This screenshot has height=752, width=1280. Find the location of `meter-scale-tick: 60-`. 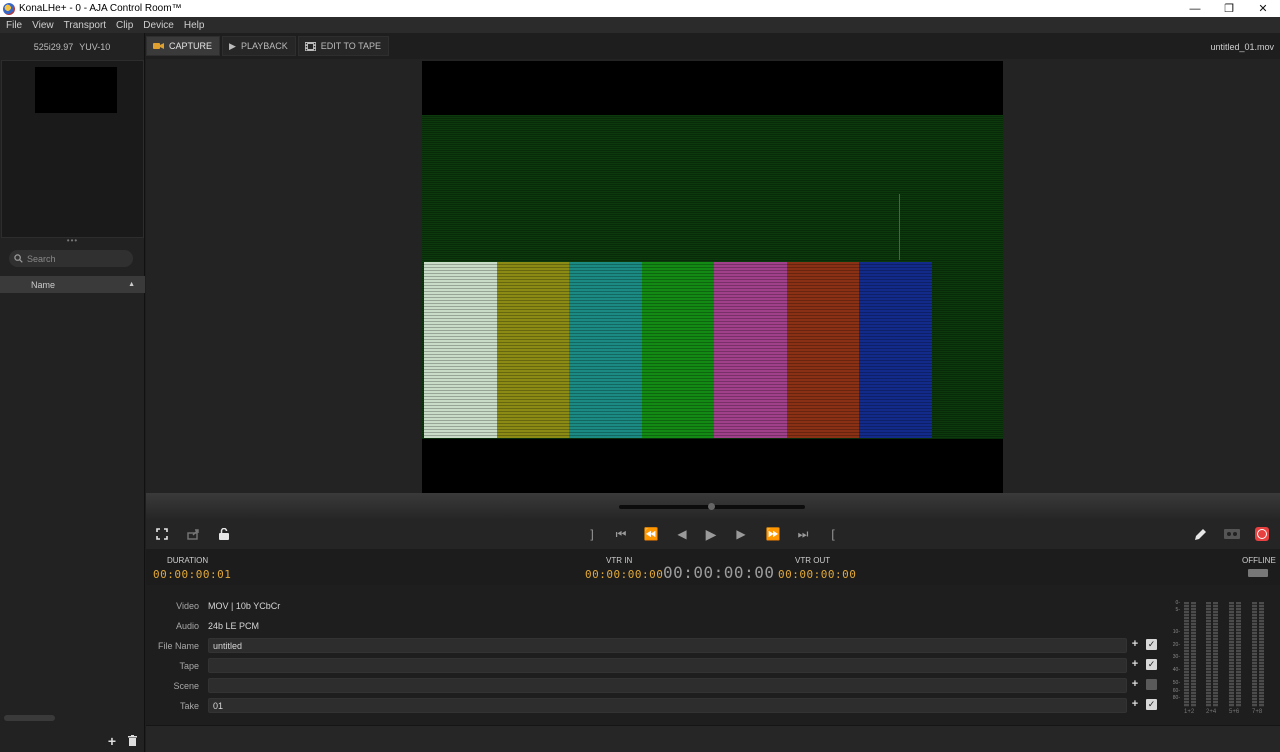

meter-scale-tick: 60- is located at coordinates (1176, 691).